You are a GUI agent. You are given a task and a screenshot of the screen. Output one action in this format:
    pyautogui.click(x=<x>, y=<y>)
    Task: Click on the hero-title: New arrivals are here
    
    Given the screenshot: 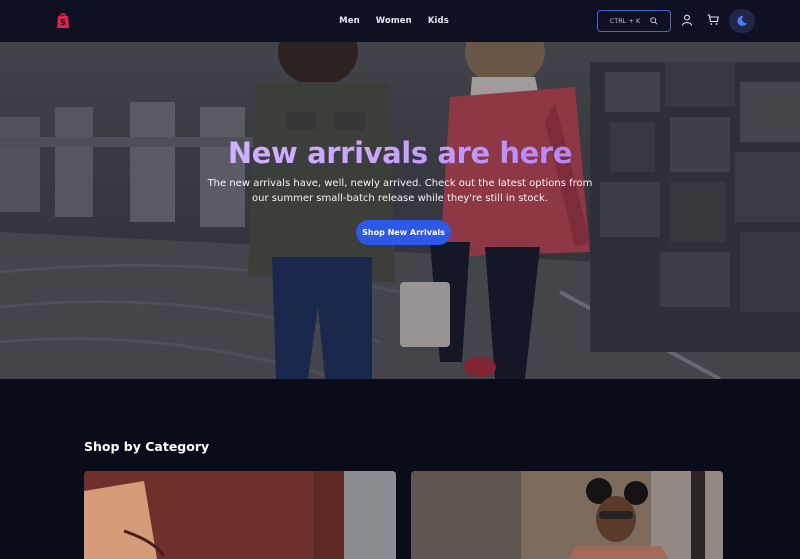 What is the action you would take?
    pyautogui.click(x=400, y=153)
    